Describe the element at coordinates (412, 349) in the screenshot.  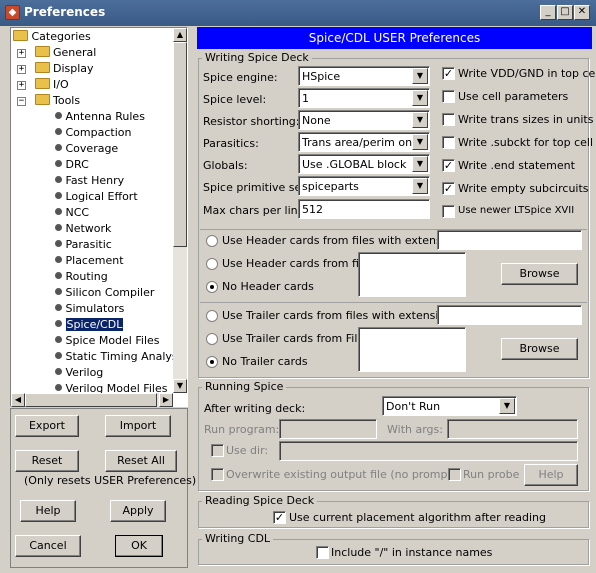
I see `trailer-file-textarea` at that location.